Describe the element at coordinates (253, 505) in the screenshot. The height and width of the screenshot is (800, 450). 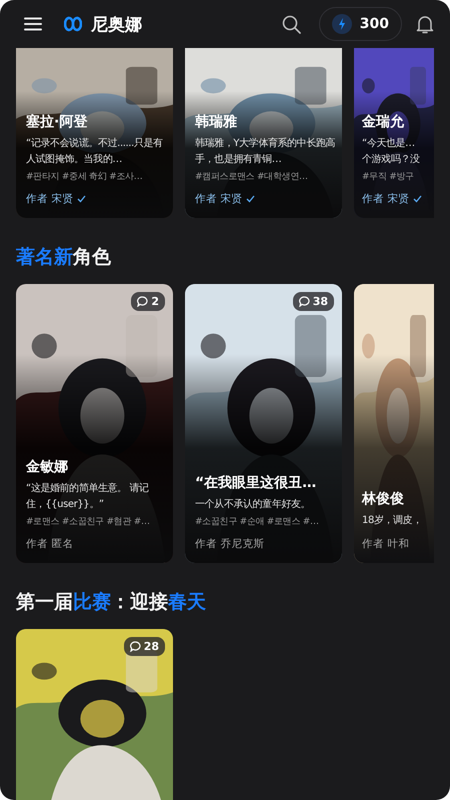
I see `character-description: 一个从不承认的童年好友。` at that location.